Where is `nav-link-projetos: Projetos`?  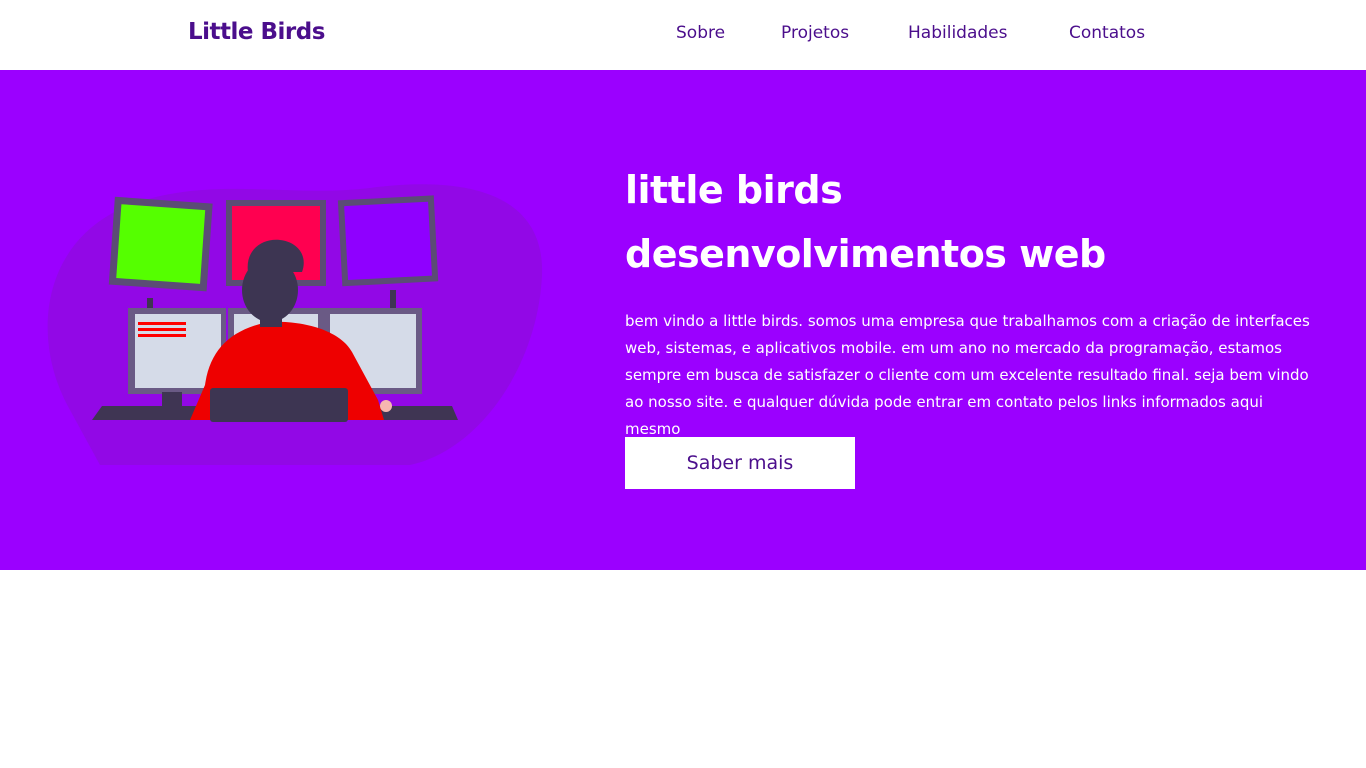 nav-link-projetos: Projetos is located at coordinates (815, 33).